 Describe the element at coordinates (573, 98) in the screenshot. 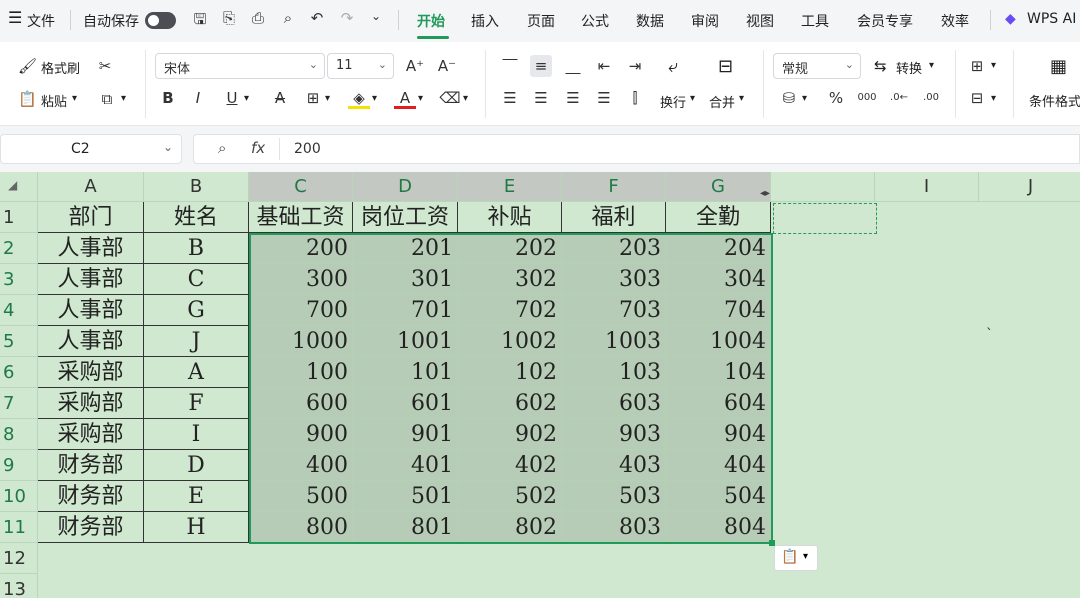

I see `align-right-icon: ☰` at that location.